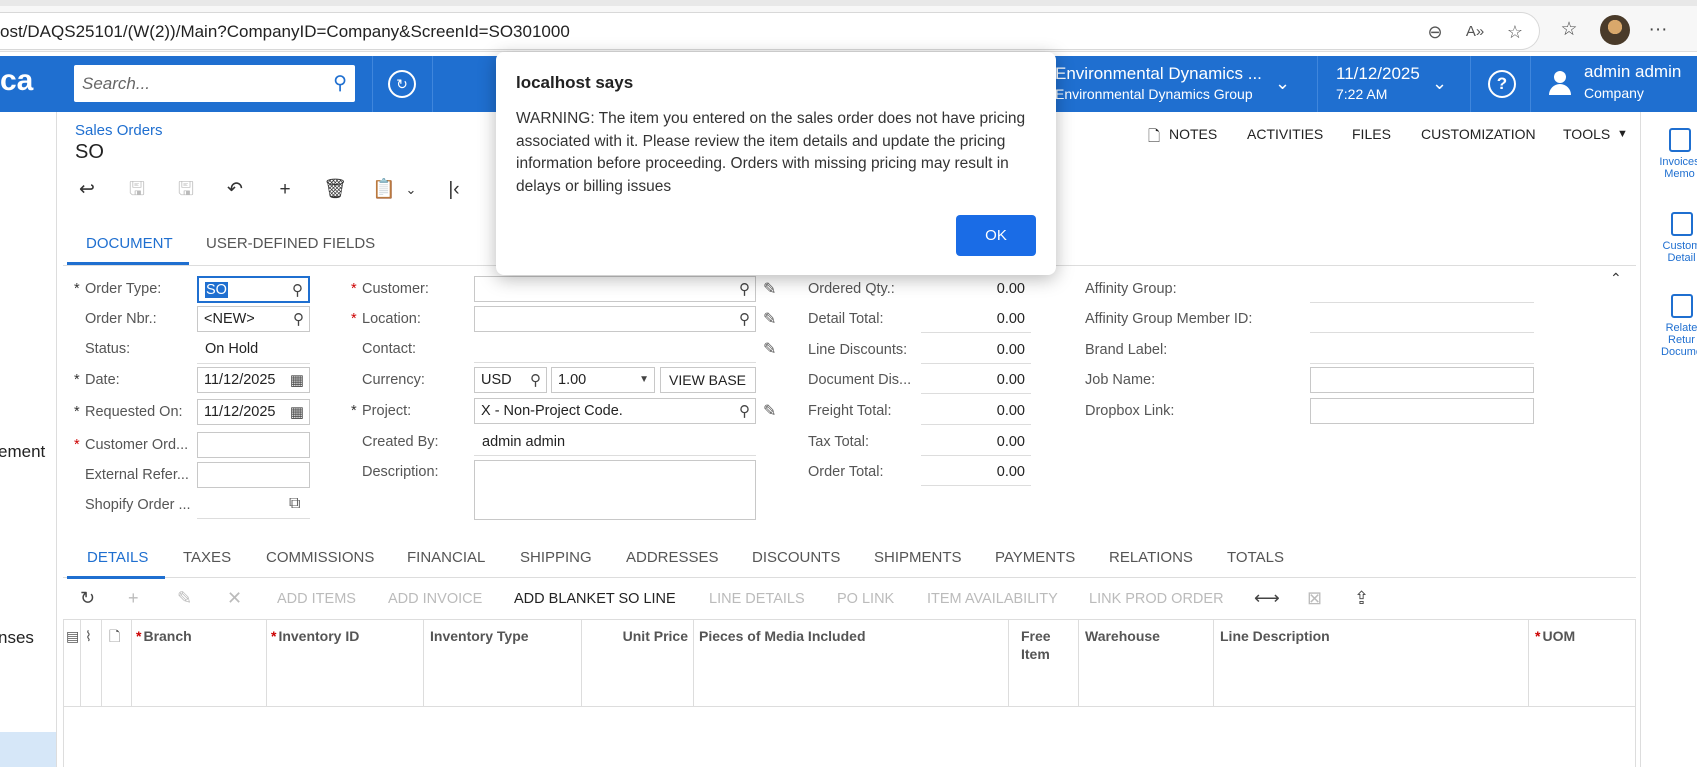 This screenshot has height=767, width=1697. What do you see at coordinates (199, 663) in the screenshot?
I see `grid-col-branch: * Branch` at bounding box center [199, 663].